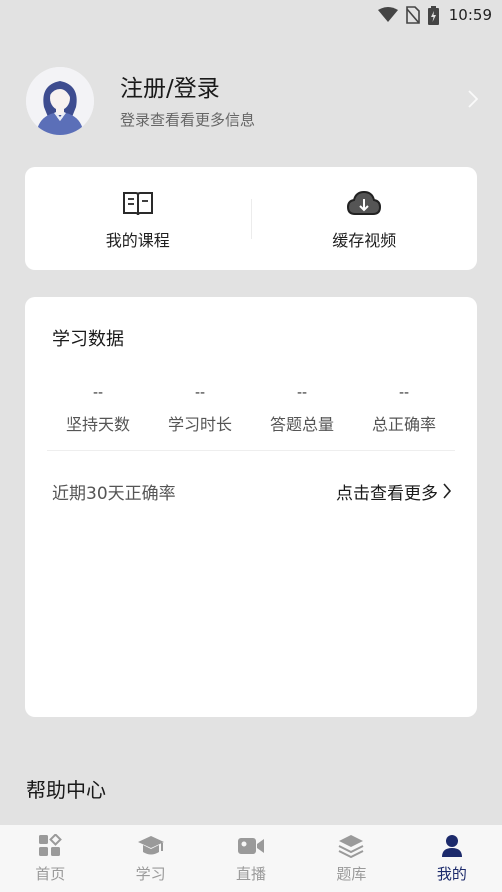 The width and height of the screenshot is (502, 892). What do you see at coordinates (188, 119) in the screenshot?
I see `login-subtitle: 登录查看看更多信息` at bounding box center [188, 119].